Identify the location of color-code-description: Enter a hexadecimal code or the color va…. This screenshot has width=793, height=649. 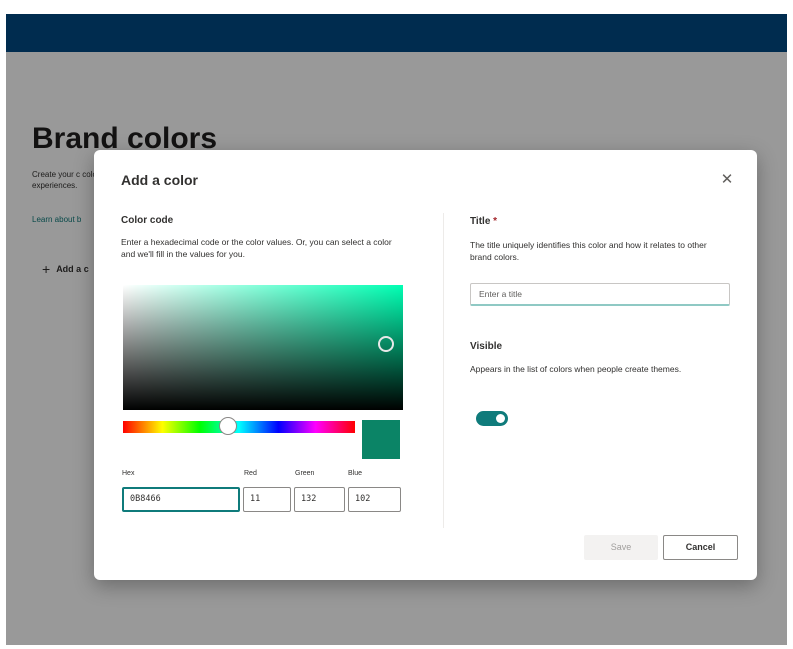
(256, 248).